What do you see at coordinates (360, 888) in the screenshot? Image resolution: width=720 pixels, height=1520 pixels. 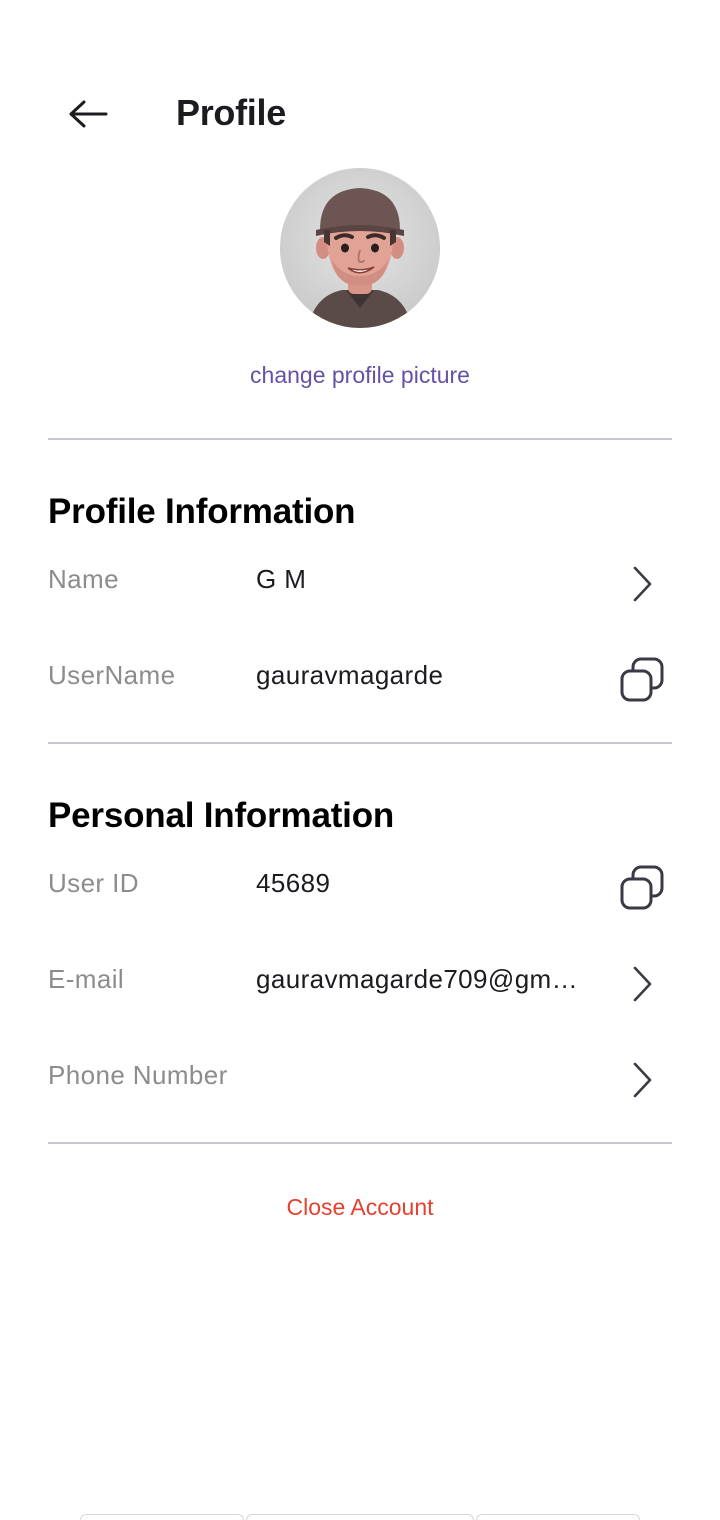 I see `row-user-id: User ID 45689` at bounding box center [360, 888].